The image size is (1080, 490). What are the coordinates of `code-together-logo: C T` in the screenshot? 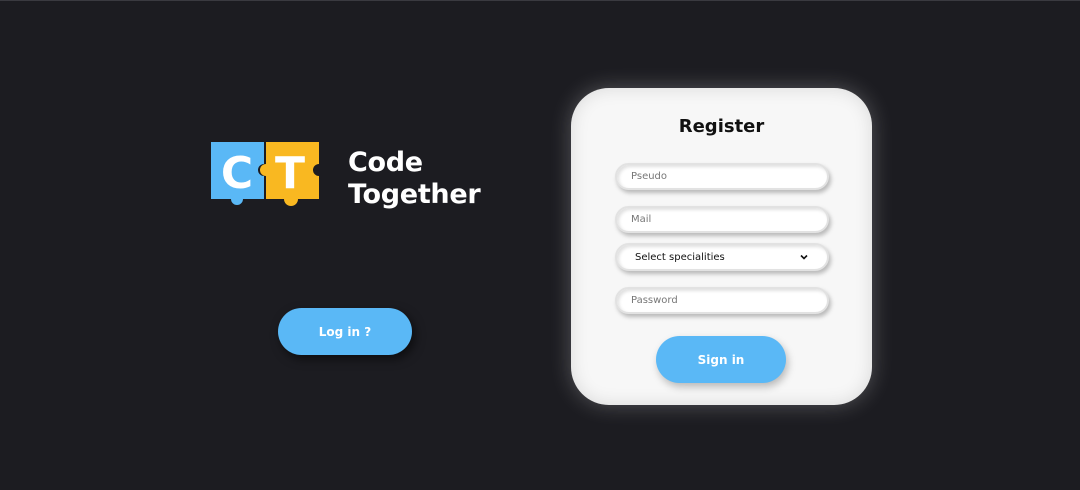 It's located at (265, 174).